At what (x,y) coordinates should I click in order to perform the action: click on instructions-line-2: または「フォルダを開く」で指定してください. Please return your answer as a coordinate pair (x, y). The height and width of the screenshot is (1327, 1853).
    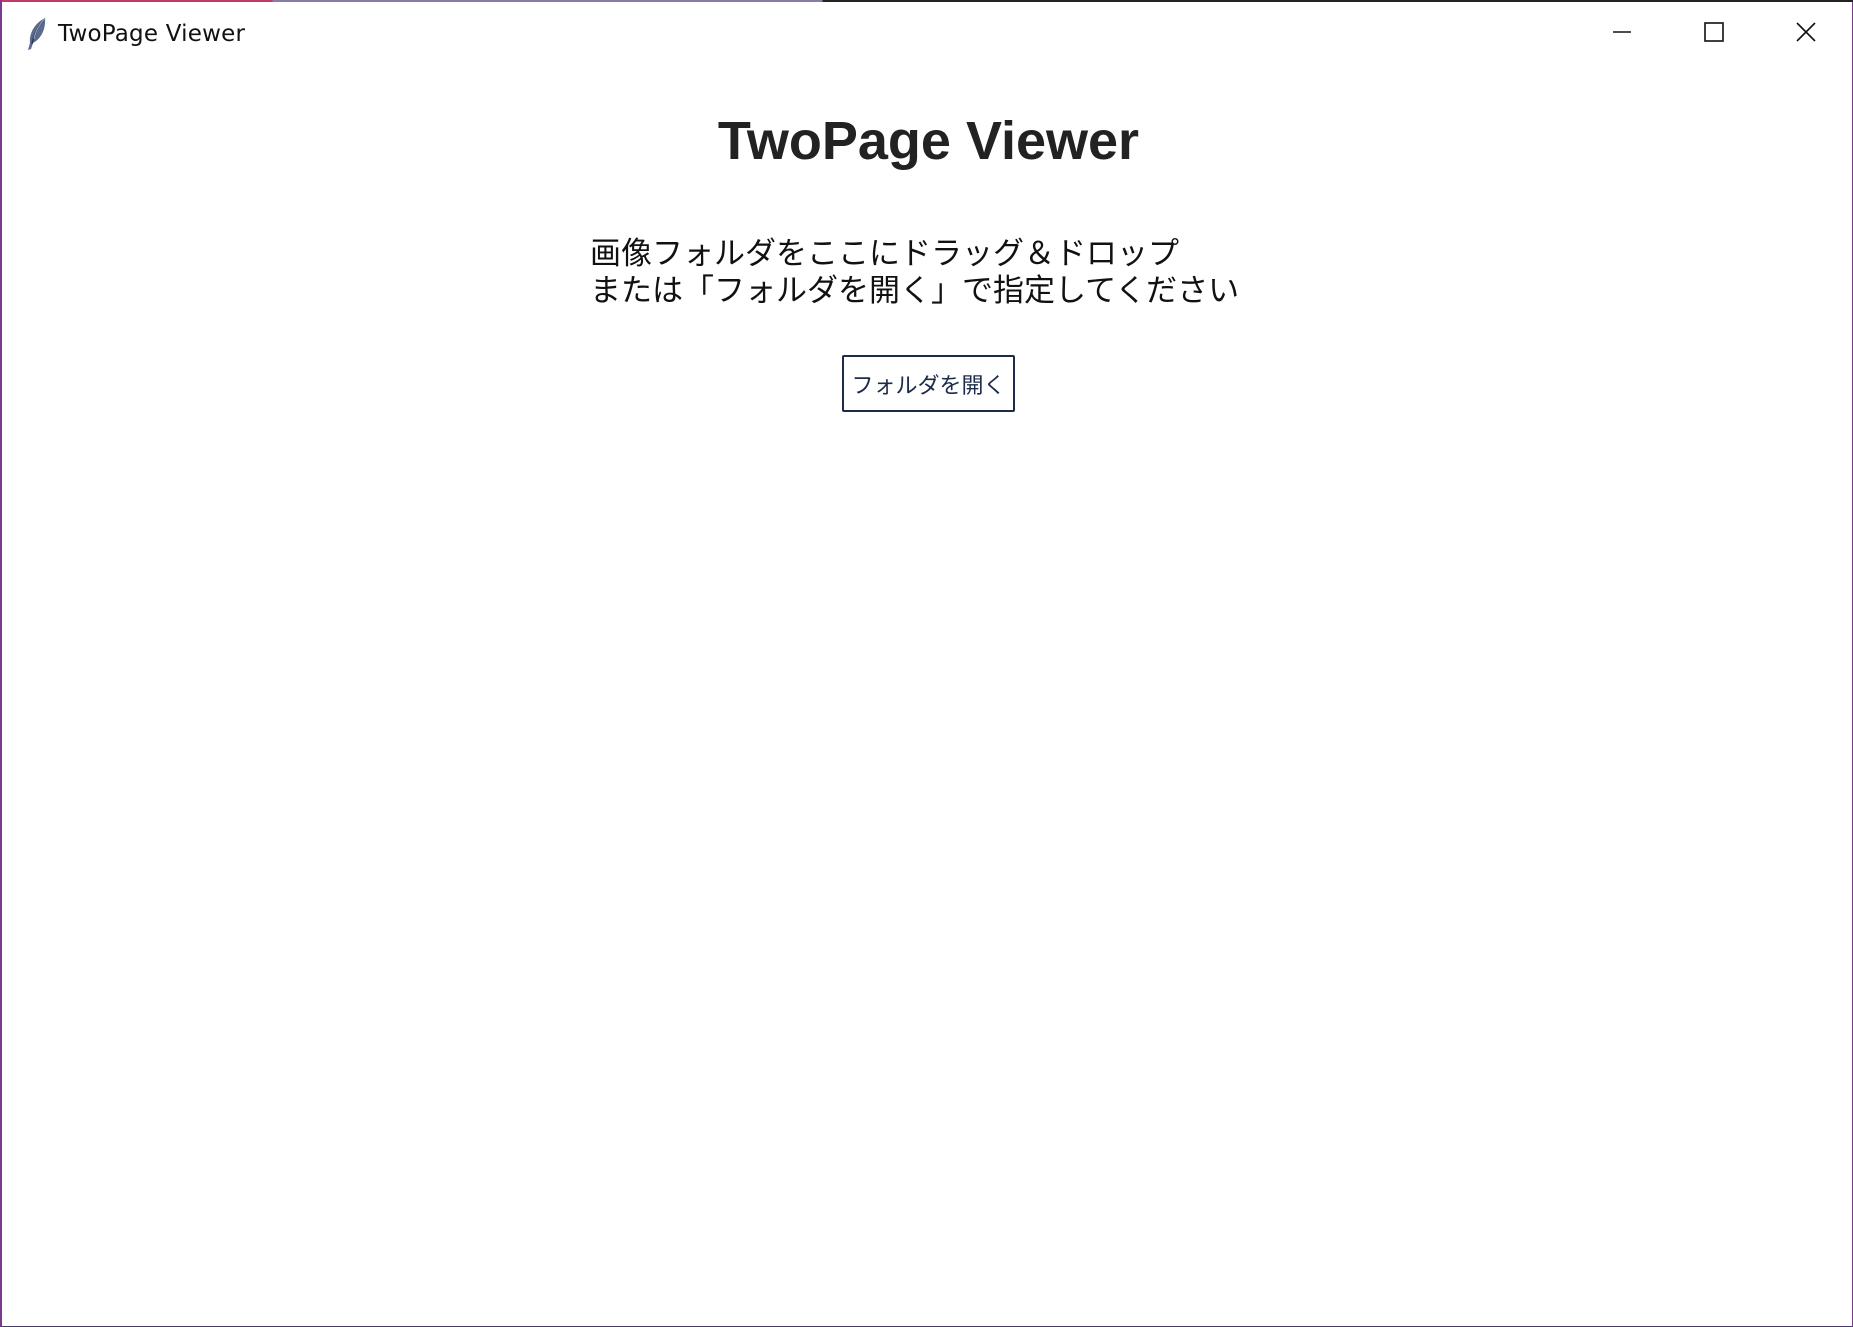
    Looking at the image, I should click on (915, 291).